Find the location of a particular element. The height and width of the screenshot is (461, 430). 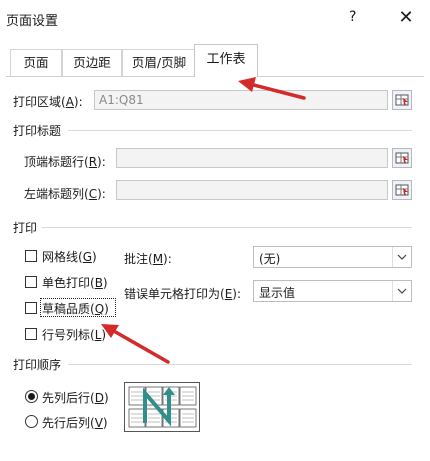

print-group-label: 打印 is located at coordinates (25, 228).